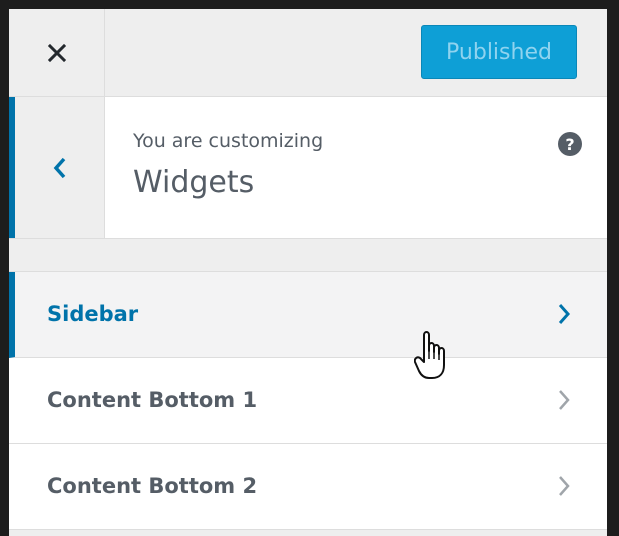  What do you see at coordinates (309, 4) in the screenshot?
I see `window-border-top` at bounding box center [309, 4].